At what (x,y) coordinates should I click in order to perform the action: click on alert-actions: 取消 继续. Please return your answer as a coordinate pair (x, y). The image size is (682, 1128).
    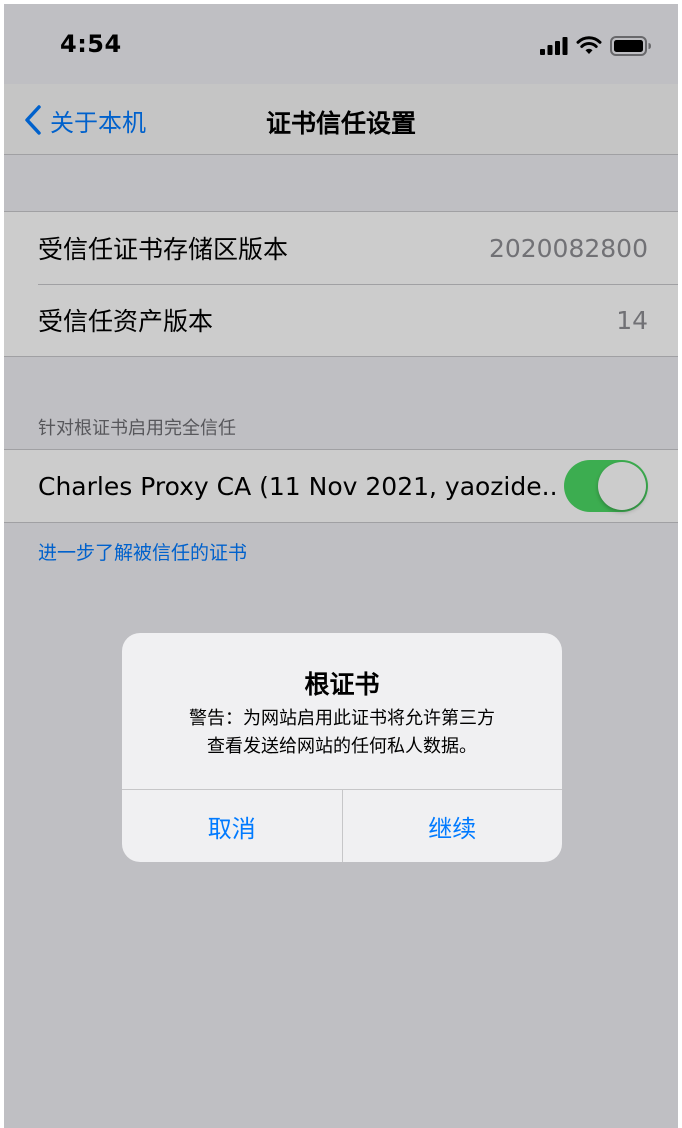
    Looking at the image, I should click on (342, 825).